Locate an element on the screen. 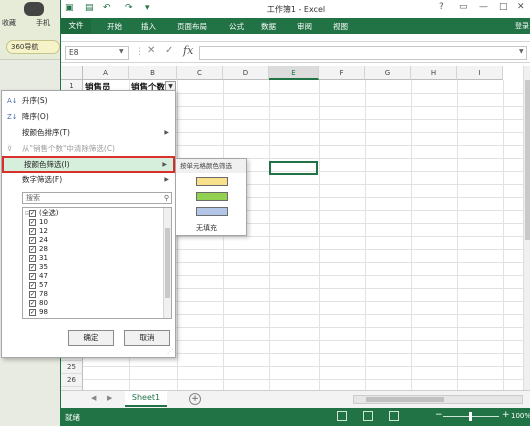 This screenshot has width=530, height=426. tab-file: 文件 is located at coordinates (76, 26).